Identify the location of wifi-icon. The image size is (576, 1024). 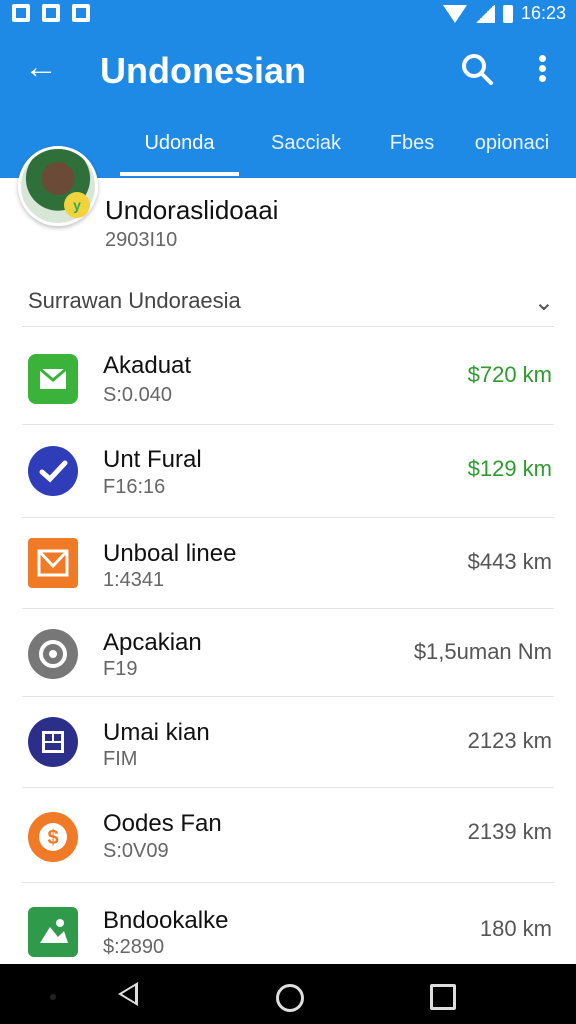
(454, 13).